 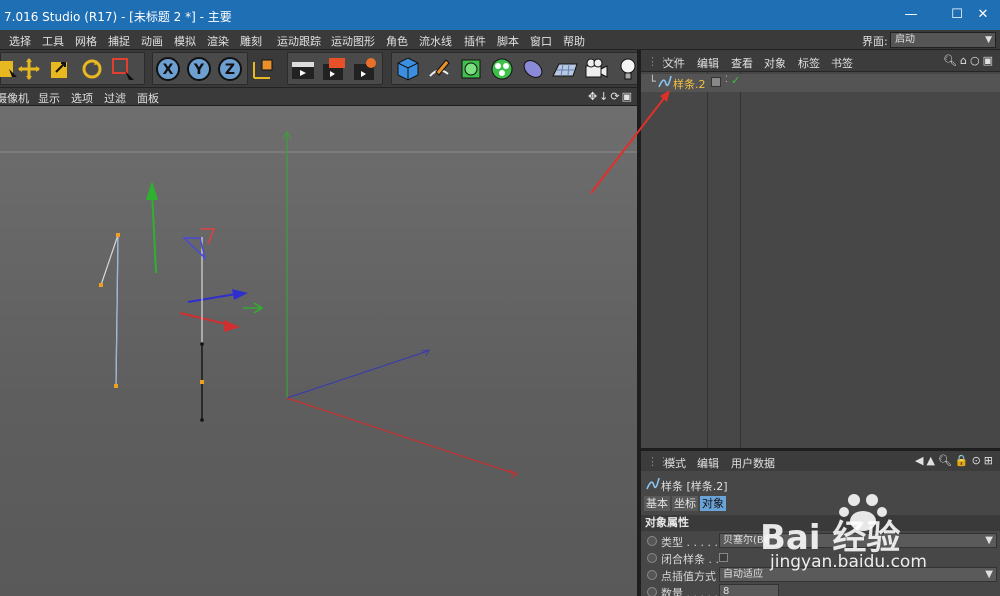 I want to click on layer-icon, so click(x=716, y=82).